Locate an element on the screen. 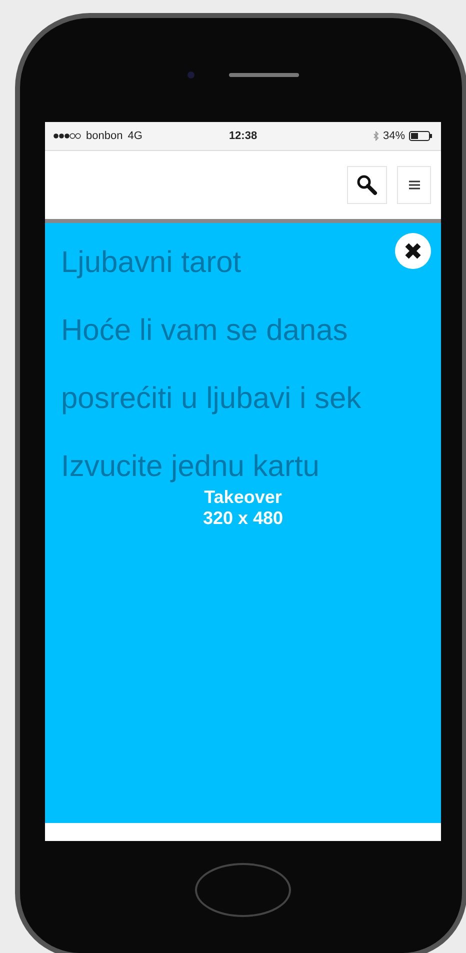 The height and width of the screenshot is (953, 466). battery-icon is located at coordinates (421, 136).